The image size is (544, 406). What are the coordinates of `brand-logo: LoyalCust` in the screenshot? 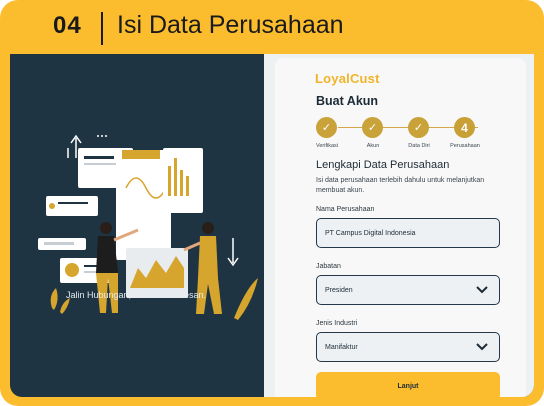 It's located at (347, 78).